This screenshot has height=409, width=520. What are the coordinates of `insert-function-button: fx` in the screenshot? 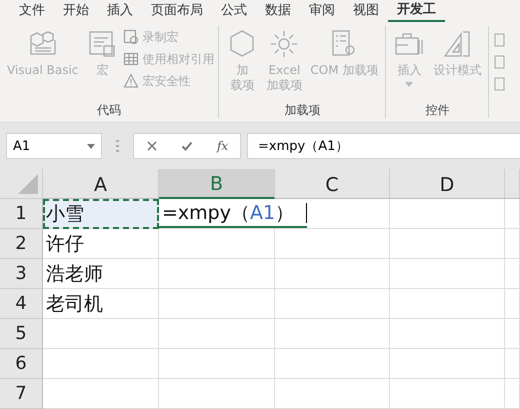 It's located at (222, 146).